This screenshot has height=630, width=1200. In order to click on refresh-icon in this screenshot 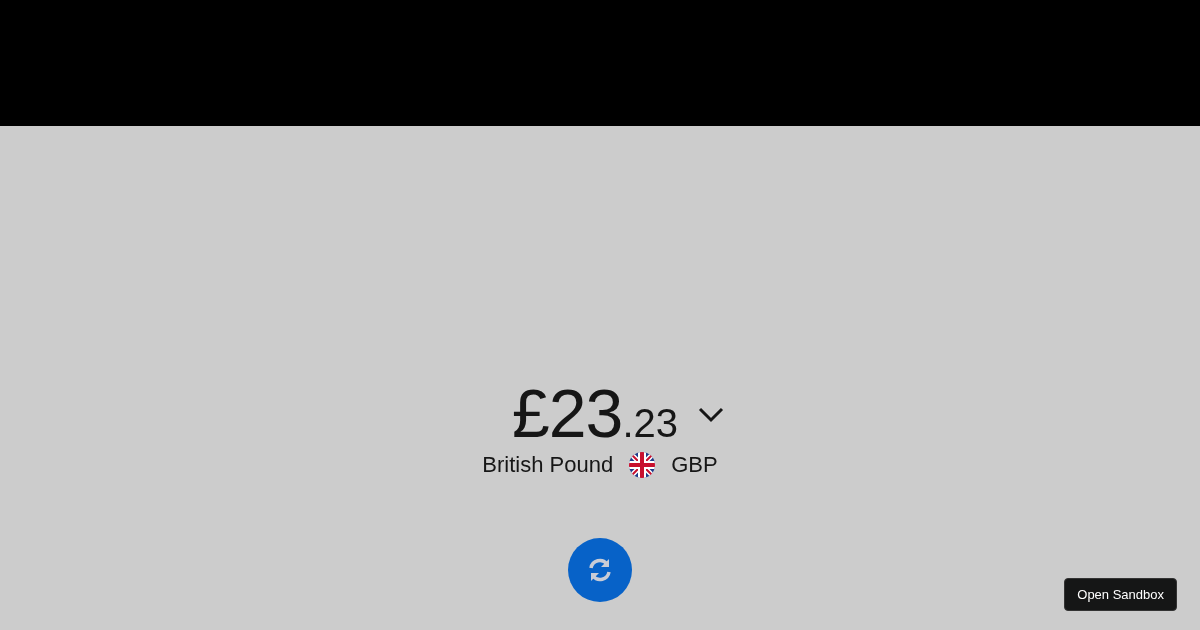, I will do `click(600, 570)`.